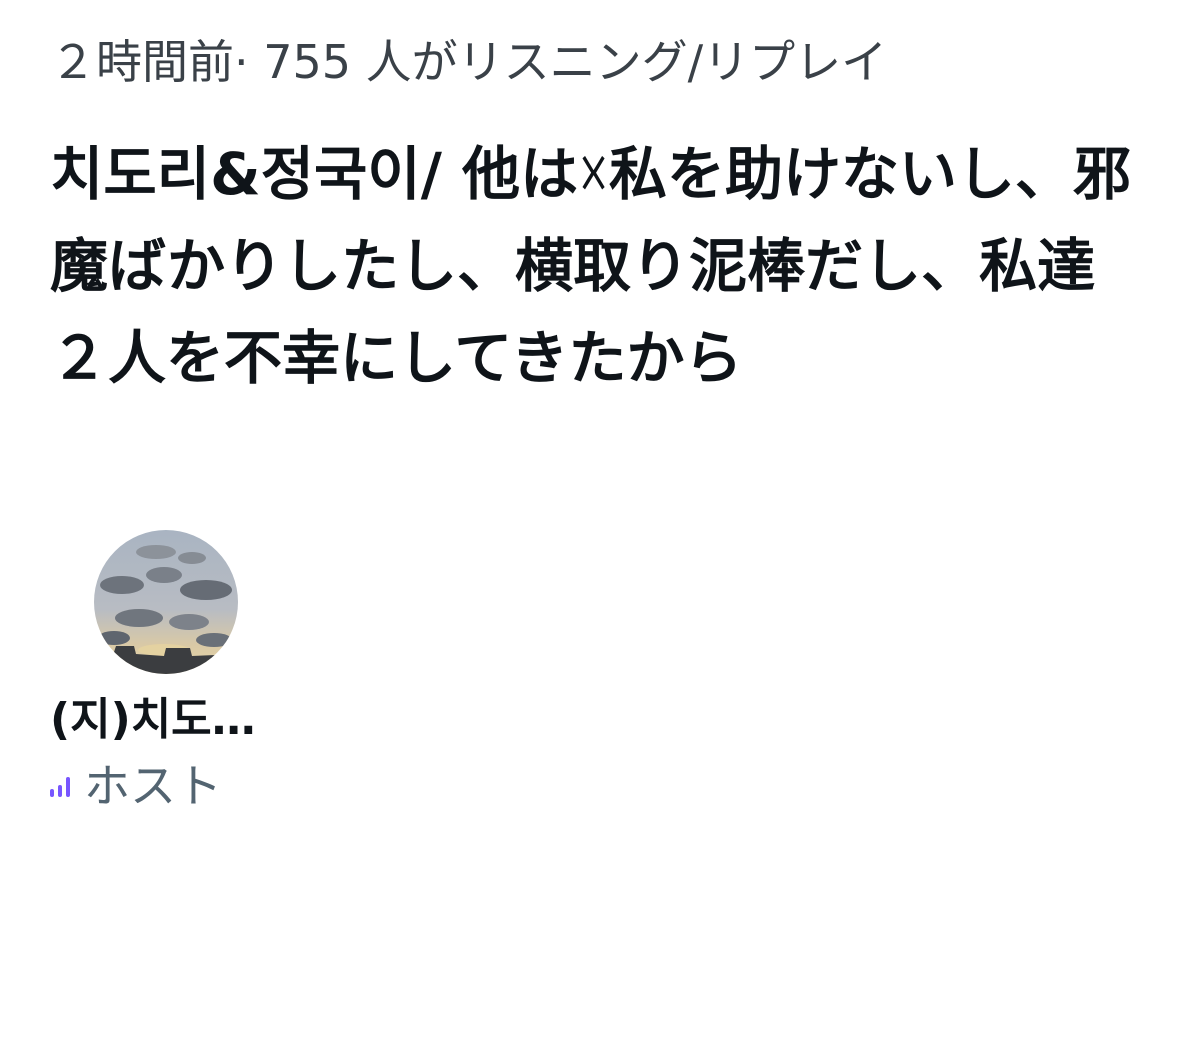  What do you see at coordinates (153, 786) in the screenshot?
I see `host-role-label: ホスト` at bounding box center [153, 786].